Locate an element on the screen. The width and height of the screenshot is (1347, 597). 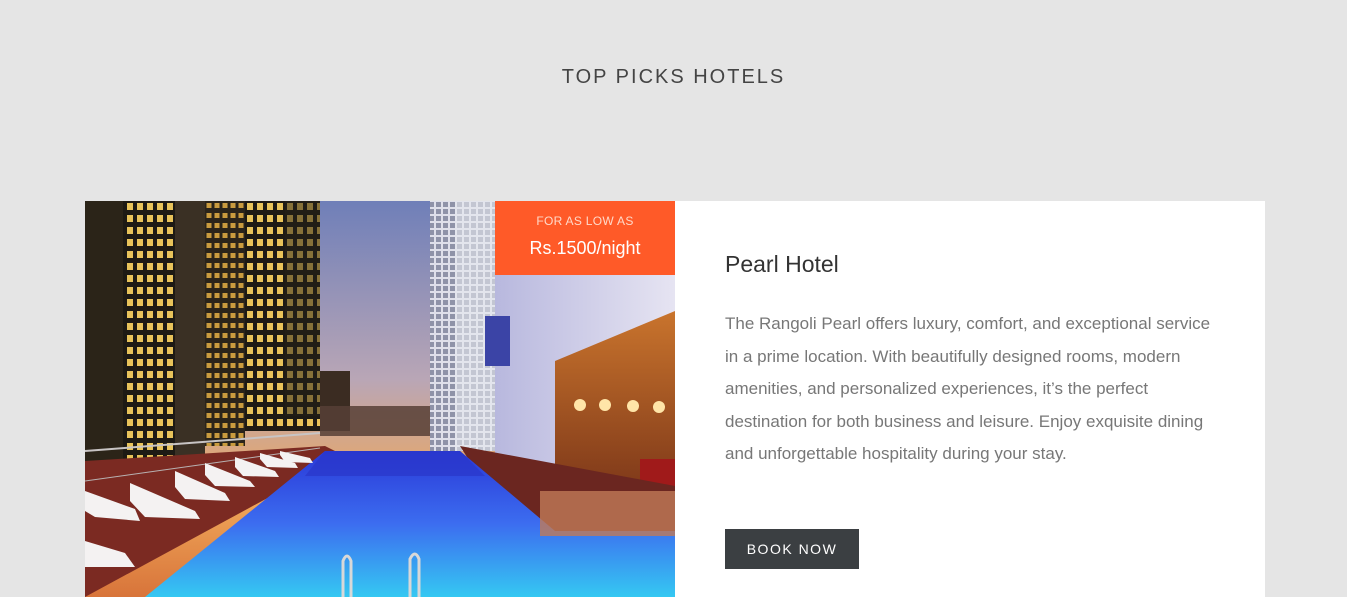
price-badge: FOR AS LOW AS Rs.1500/night is located at coordinates (585, 238).